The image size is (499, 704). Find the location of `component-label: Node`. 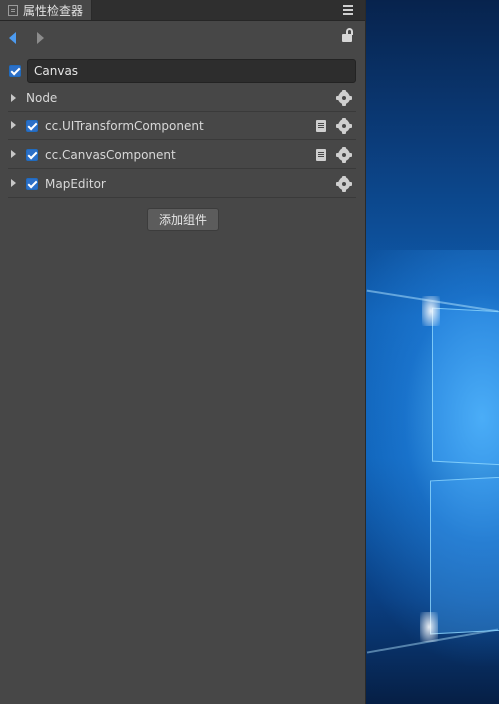

component-label: Node is located at coordinates (42, 98).